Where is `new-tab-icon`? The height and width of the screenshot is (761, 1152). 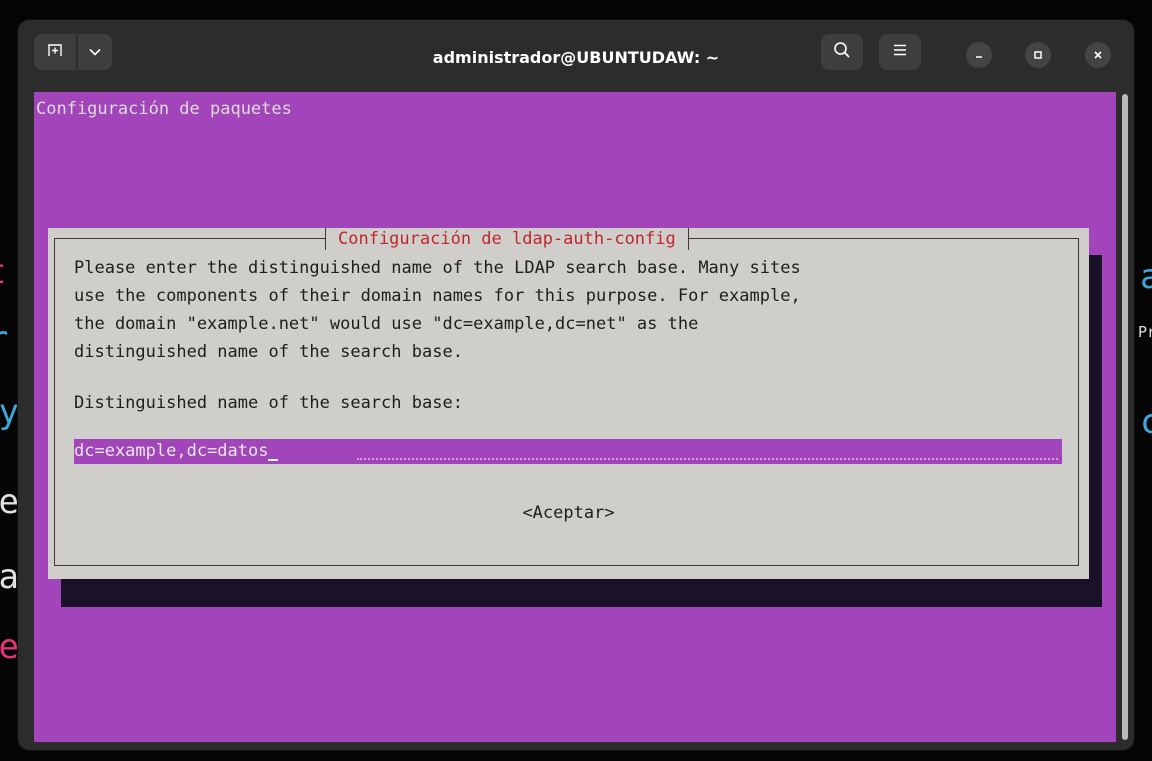 new-tab-icon is located at coordinates (55, 52).